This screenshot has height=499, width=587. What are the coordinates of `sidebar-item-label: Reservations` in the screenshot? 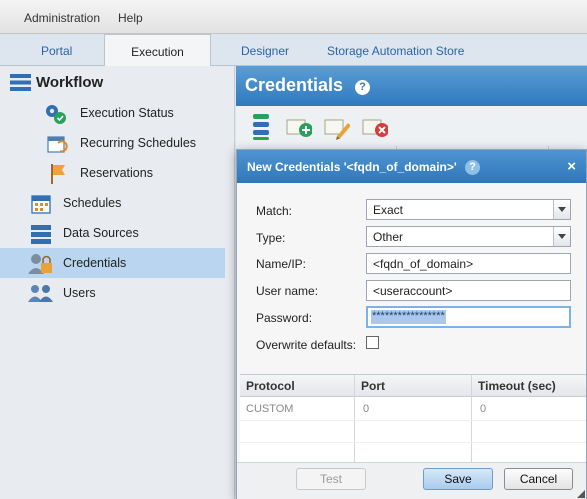 It's located at (116, 173).